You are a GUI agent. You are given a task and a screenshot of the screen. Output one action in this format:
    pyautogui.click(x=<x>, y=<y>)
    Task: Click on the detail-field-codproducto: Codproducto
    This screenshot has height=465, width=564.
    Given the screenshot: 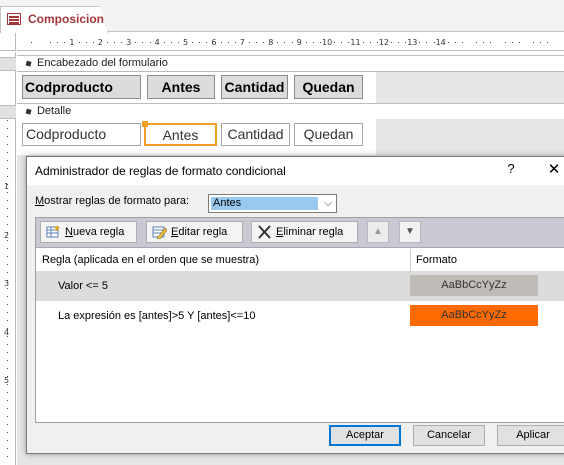 What is the action you would take?
    pyautogui.click(x=81, y=134)
    